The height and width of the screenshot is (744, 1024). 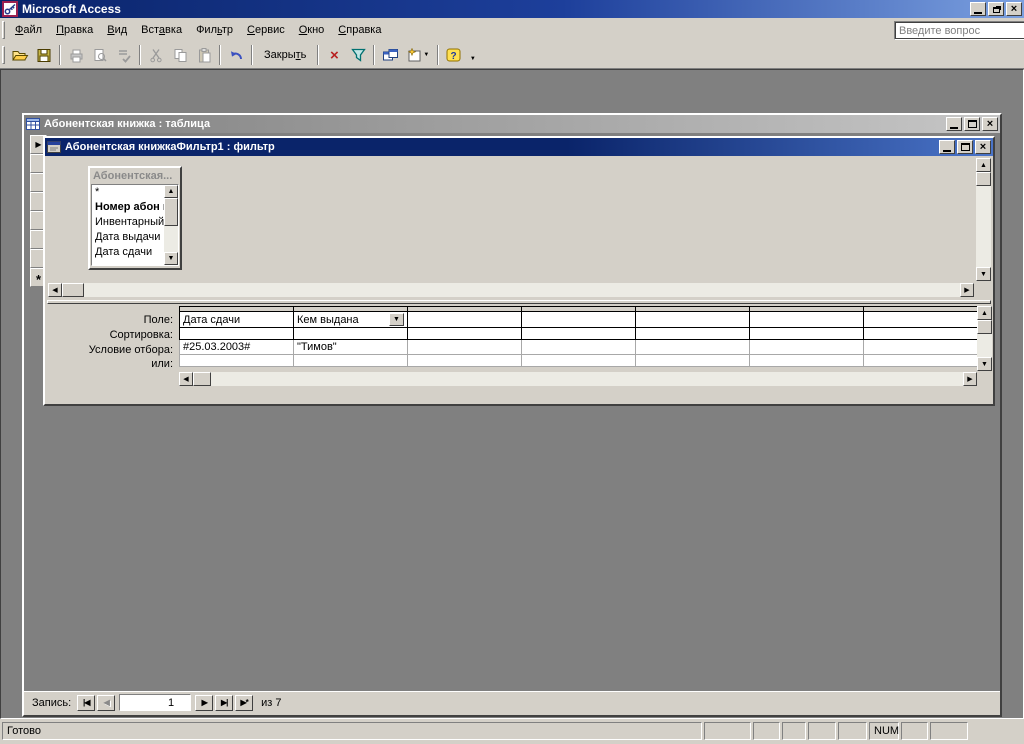 I want to click on filter-maximize-button, so click(x=965, y=147).